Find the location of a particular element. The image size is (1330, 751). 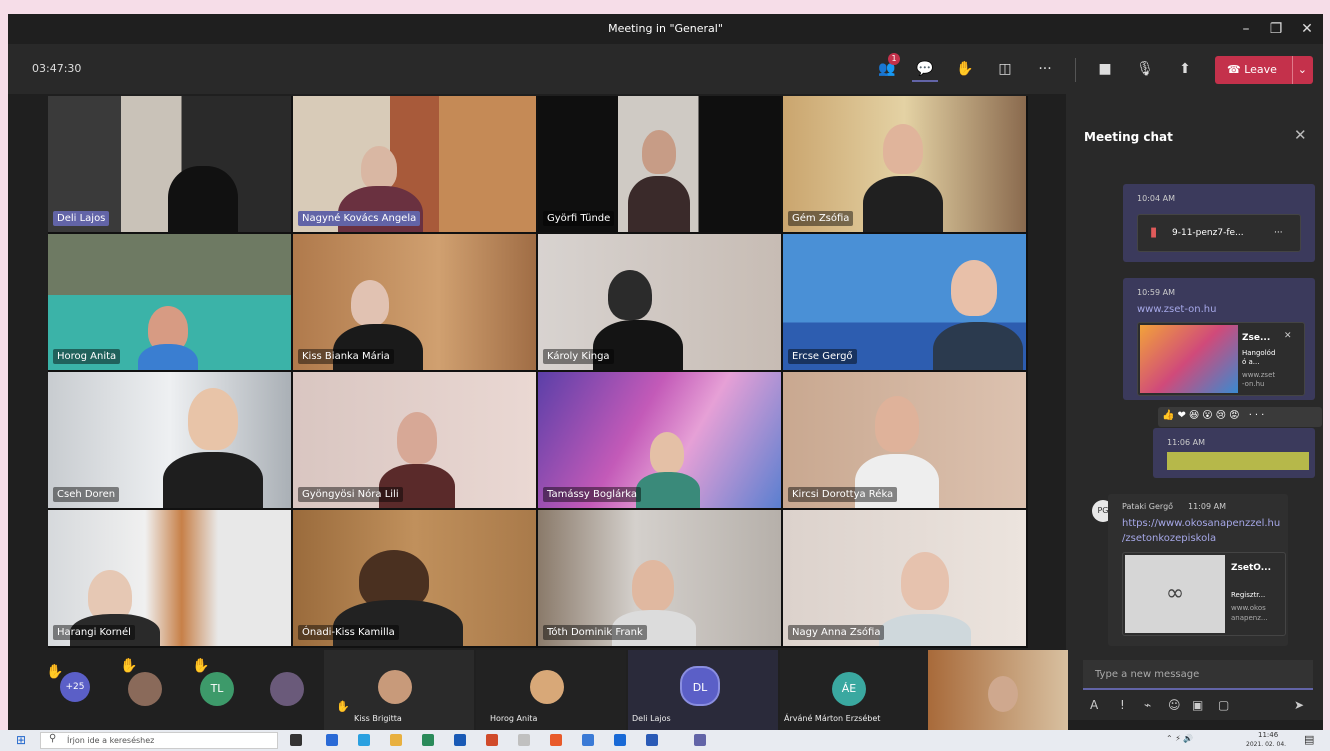

chat-message: 11:06 AM is located at coordinates (1234, 453).